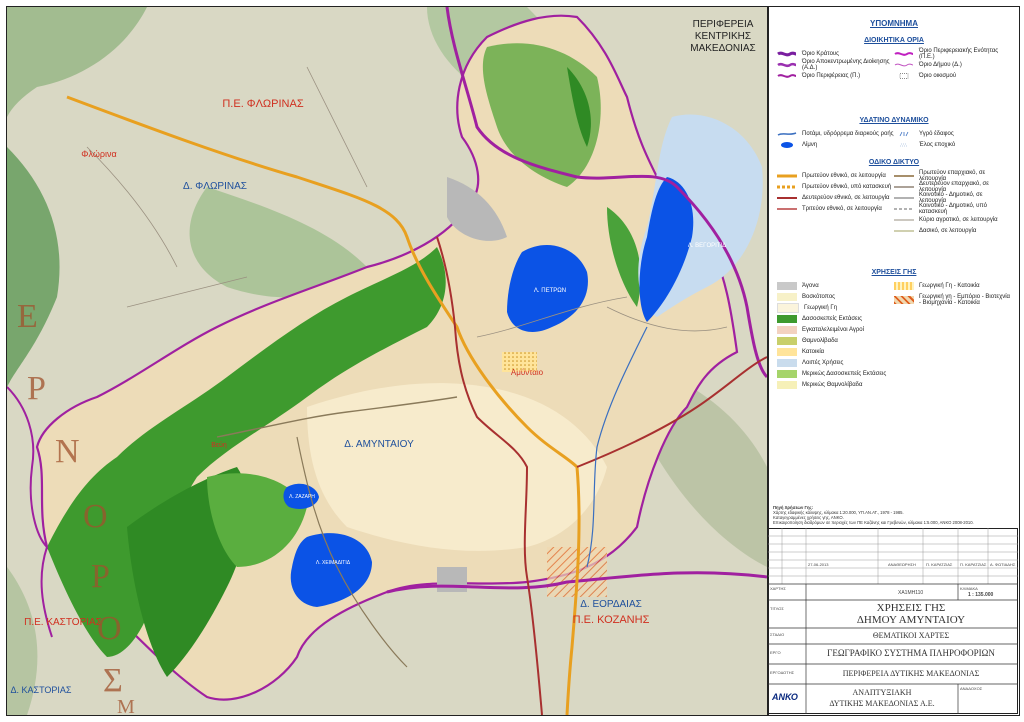  Describe the element at coordinates (787, 64) in the screenshot. I see `decentralized-boundary-icon` at that location.